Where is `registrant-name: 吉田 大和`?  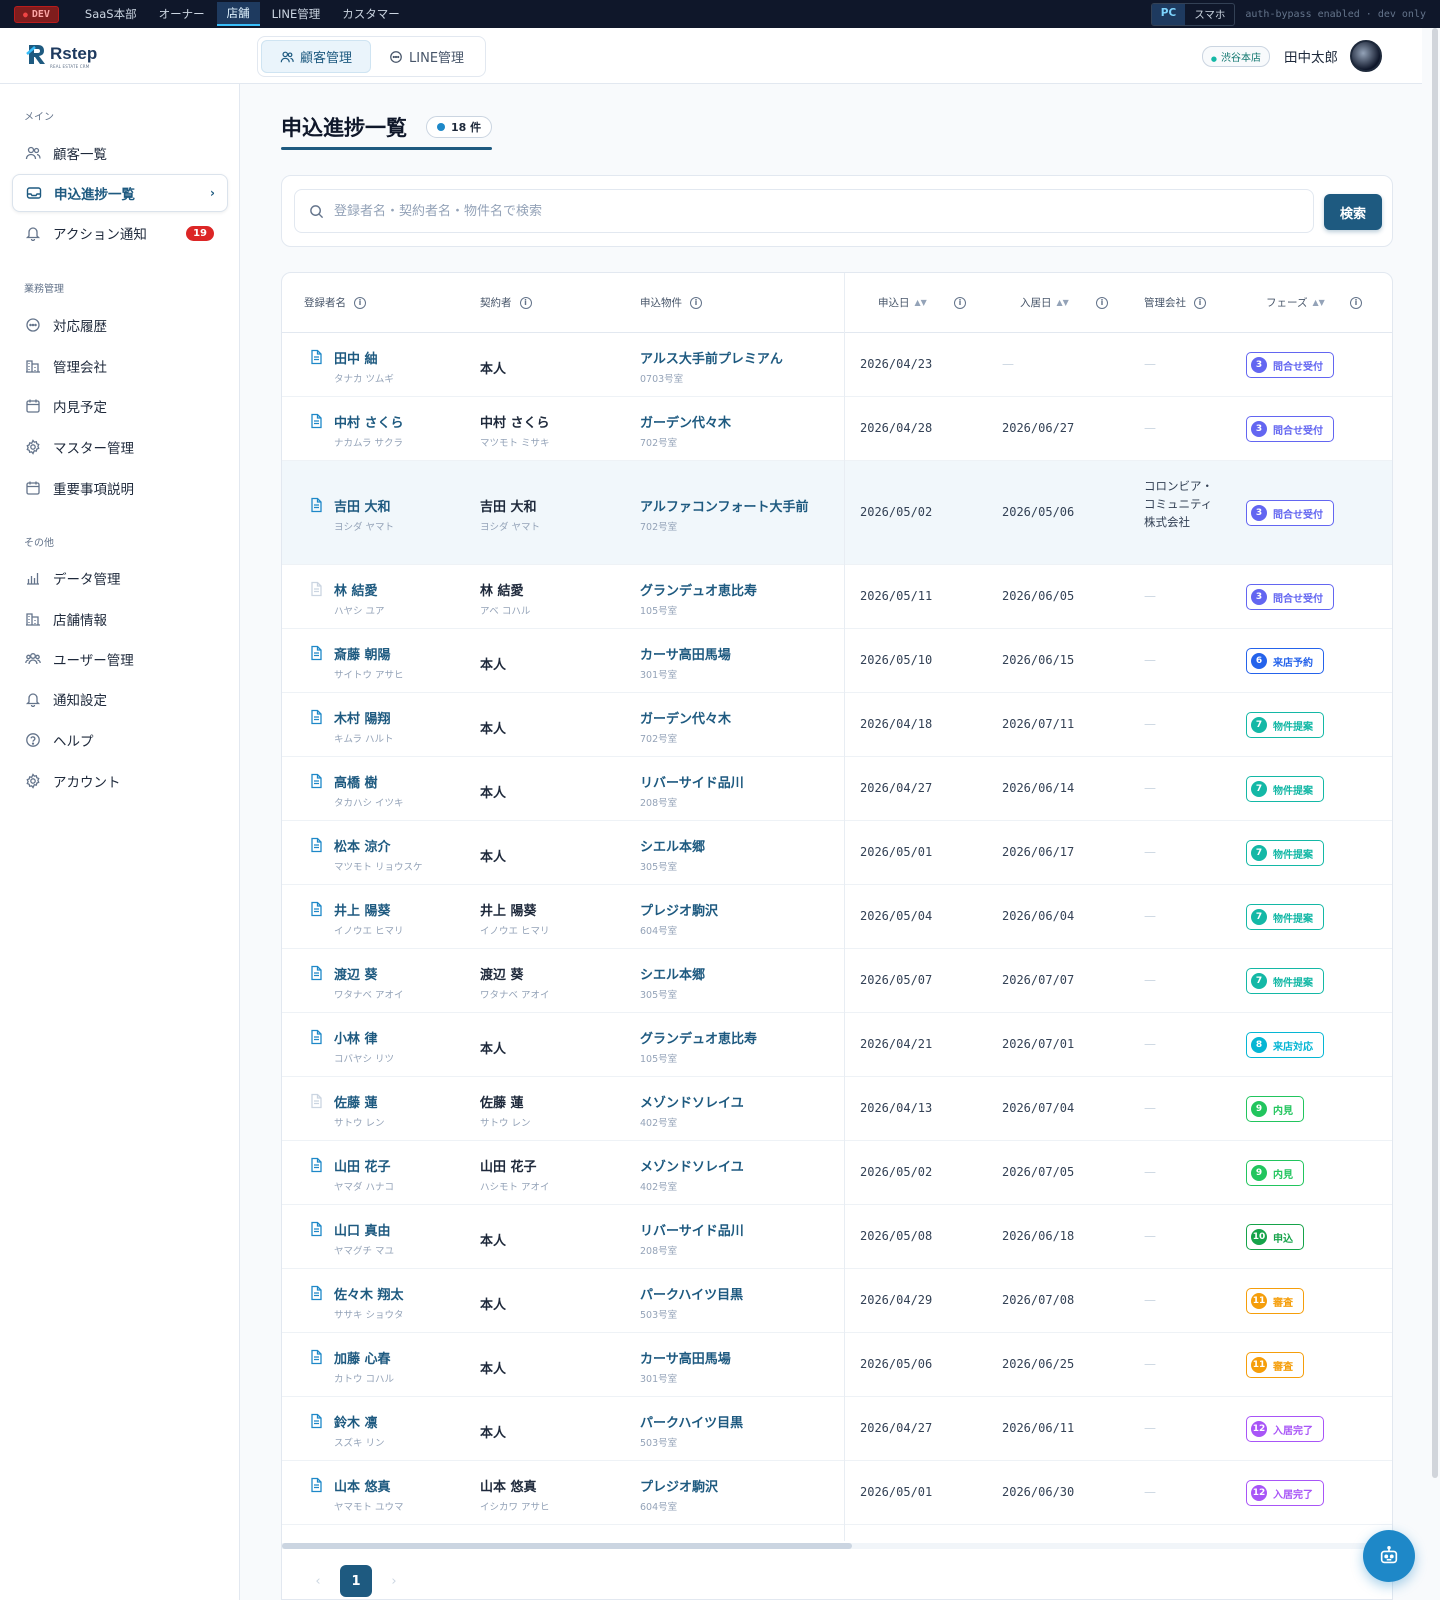 registrant-name: 吉田 大和 is located at coordinates (364, 505).